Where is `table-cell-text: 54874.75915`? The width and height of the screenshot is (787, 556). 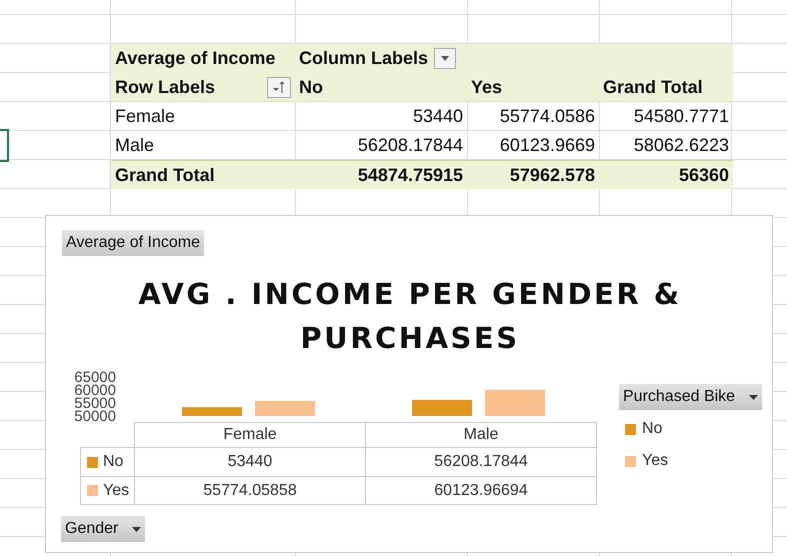 table-cell-text: 54874.75915 is located at coordinates (410, 175).